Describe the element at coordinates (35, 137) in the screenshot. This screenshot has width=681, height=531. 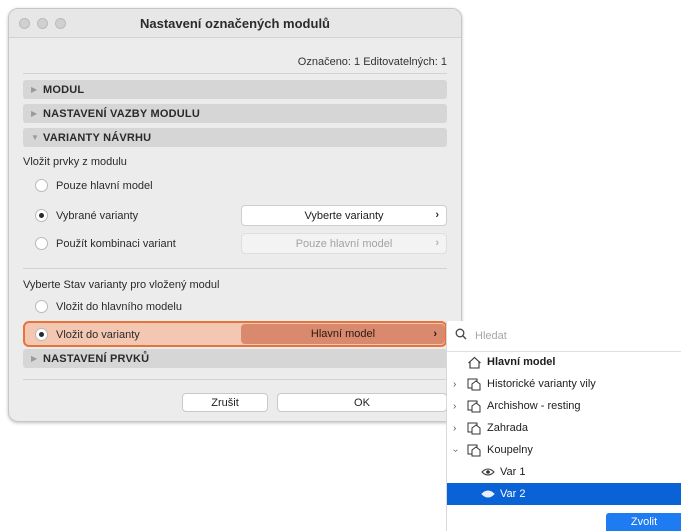
I see `disclosure-triangle-down-icon: ▼` at that location.